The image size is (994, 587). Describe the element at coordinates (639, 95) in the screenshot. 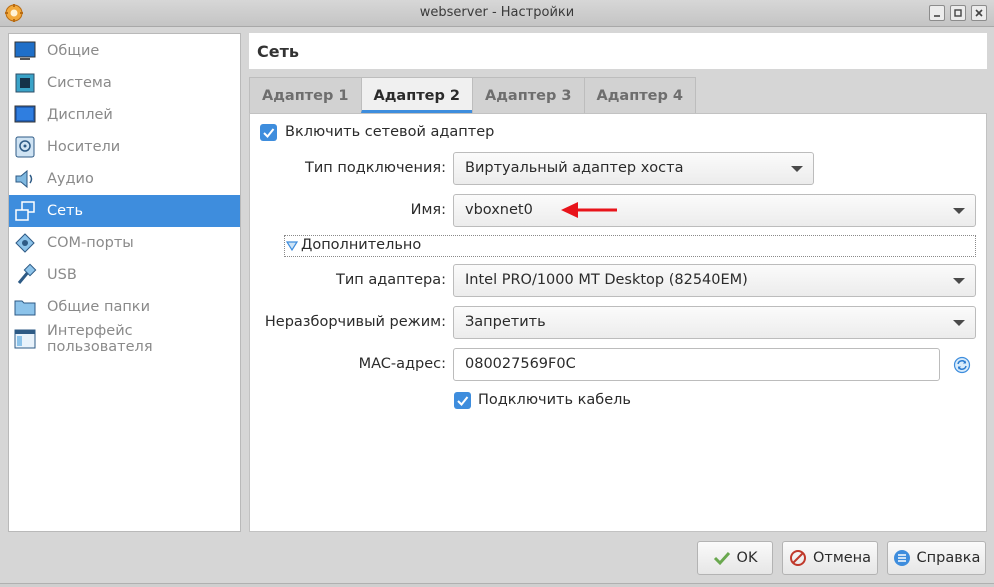

I see `tab-adapter-4: Адаптер 4` at that location.